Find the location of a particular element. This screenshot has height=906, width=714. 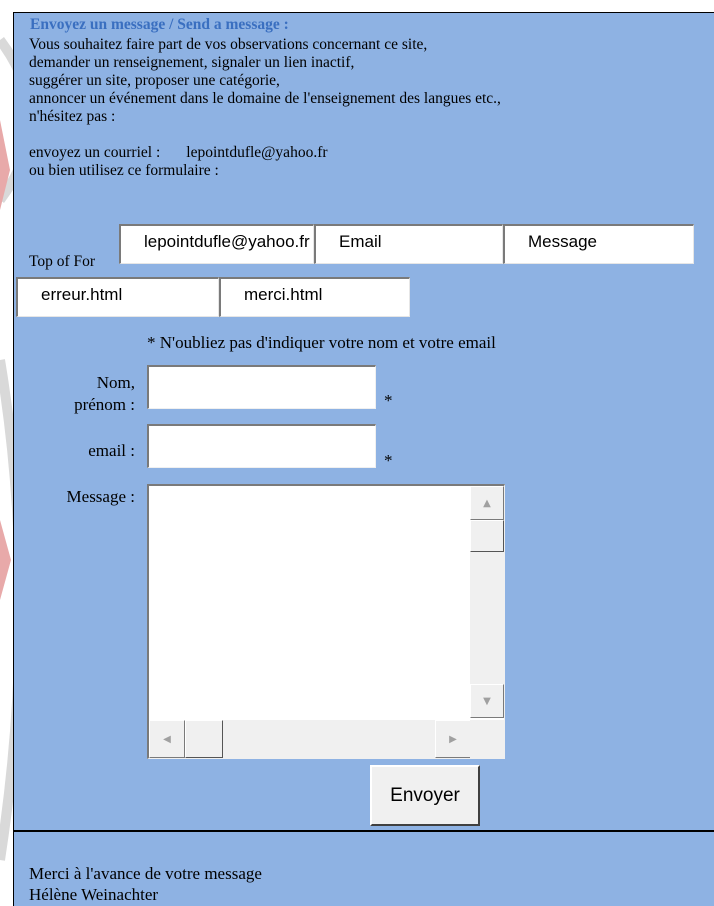

email-input is located at coordinates (261, 446).